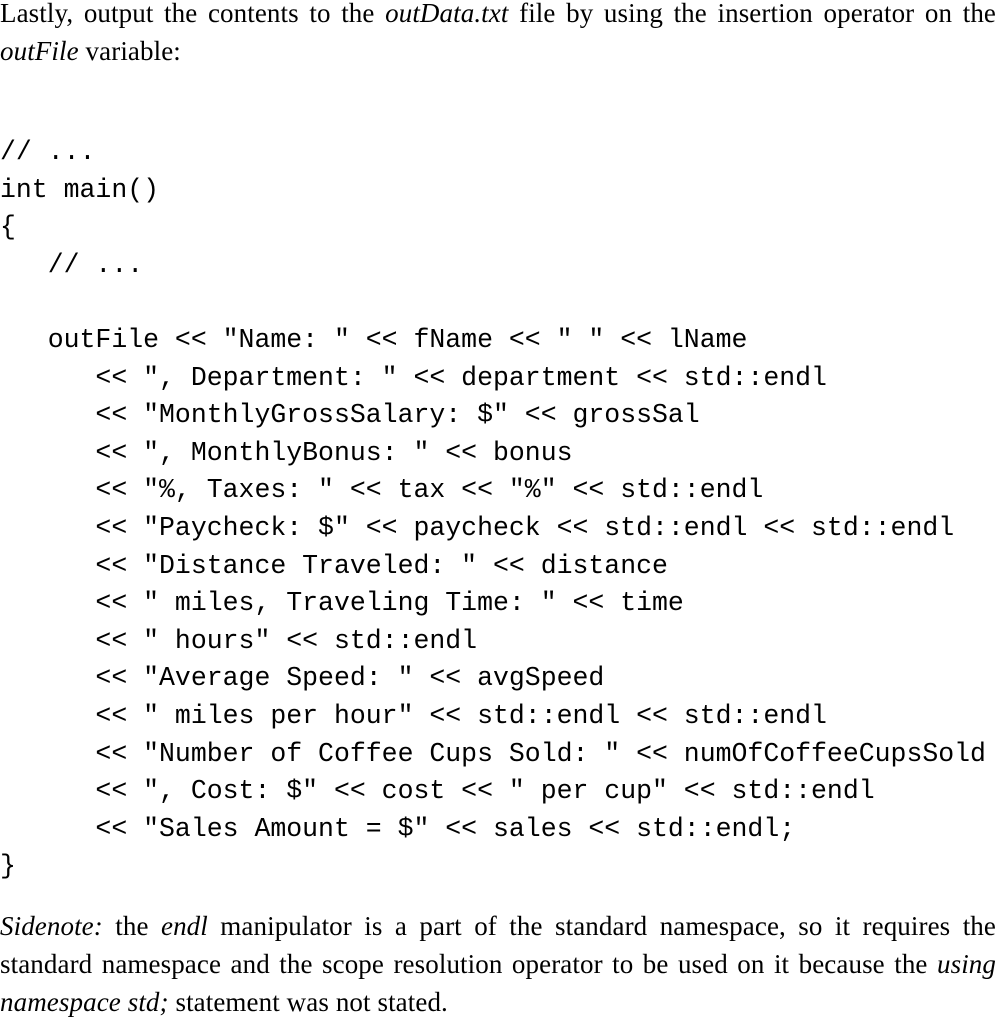 This screenshot has height=1021, width=996. Describe the element at coordinates (80, 189) in the screenshot. I see `code-line: int main()` at that location.